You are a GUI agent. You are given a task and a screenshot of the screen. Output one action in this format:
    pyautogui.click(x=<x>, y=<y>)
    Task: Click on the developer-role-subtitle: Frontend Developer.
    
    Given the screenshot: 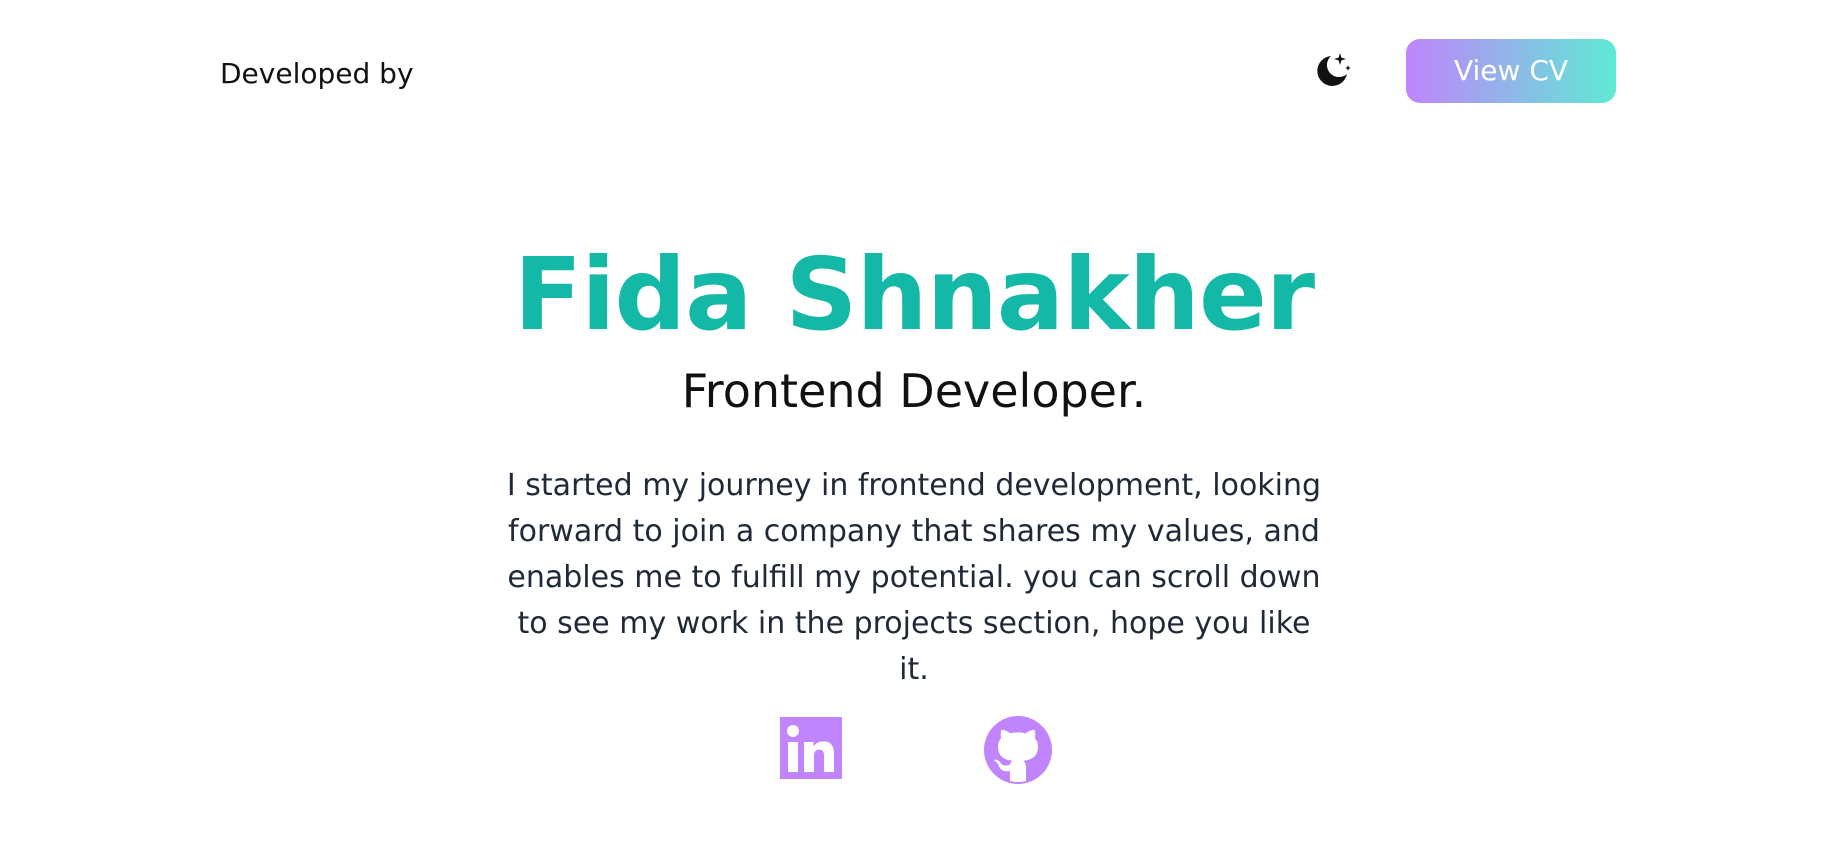 What is the action you would take?
    pyautogui.click(x=914, y=391)
    